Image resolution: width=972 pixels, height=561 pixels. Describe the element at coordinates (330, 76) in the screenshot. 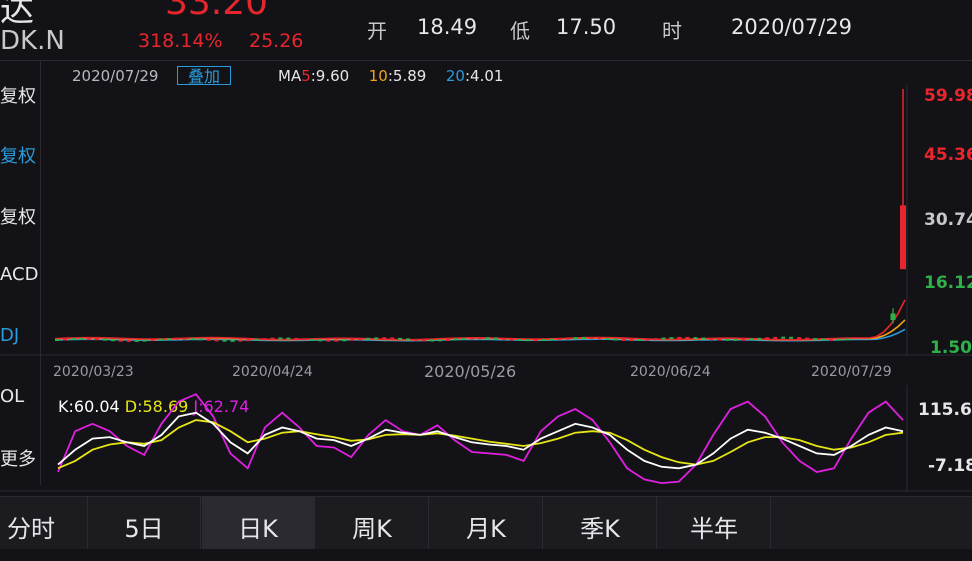

I see `ma5-value: :9.60` at that location.